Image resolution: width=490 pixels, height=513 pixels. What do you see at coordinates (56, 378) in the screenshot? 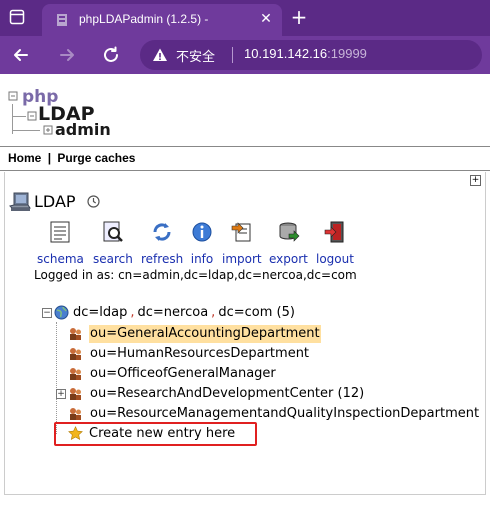
I see `tree-connector-line` at bounding box center [56, 378].